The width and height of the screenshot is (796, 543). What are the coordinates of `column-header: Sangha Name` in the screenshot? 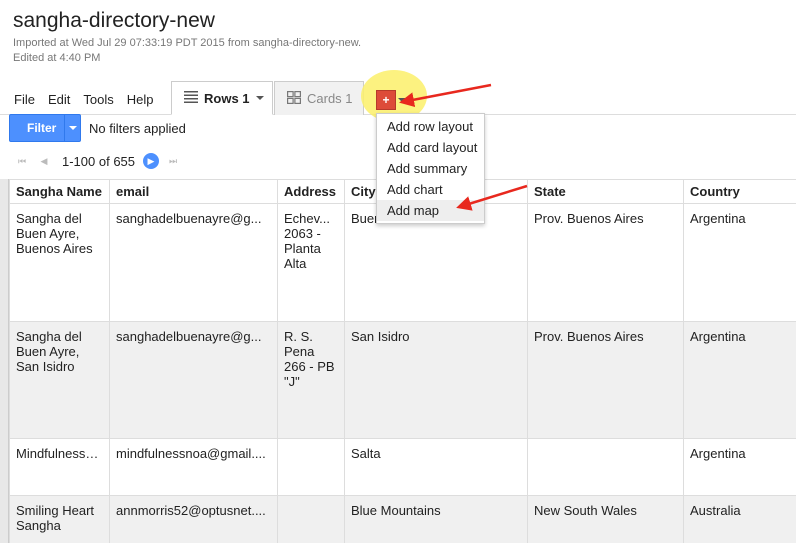 It's located at (59, 191).